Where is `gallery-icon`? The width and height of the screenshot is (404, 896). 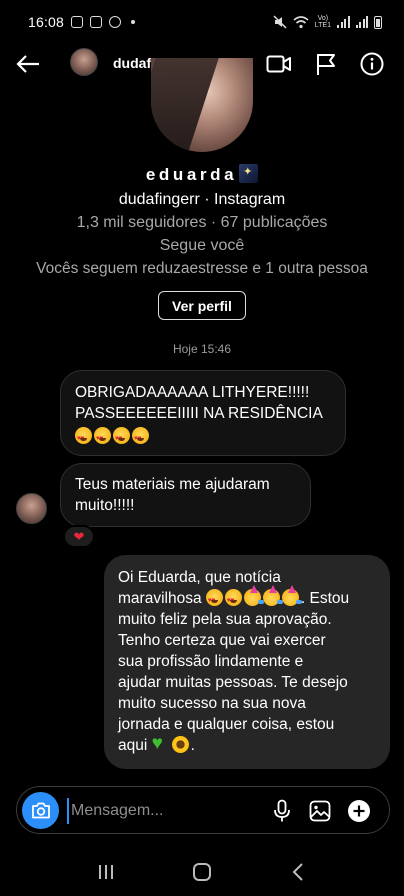
gallery-icon is located at coordinates (320, 811).